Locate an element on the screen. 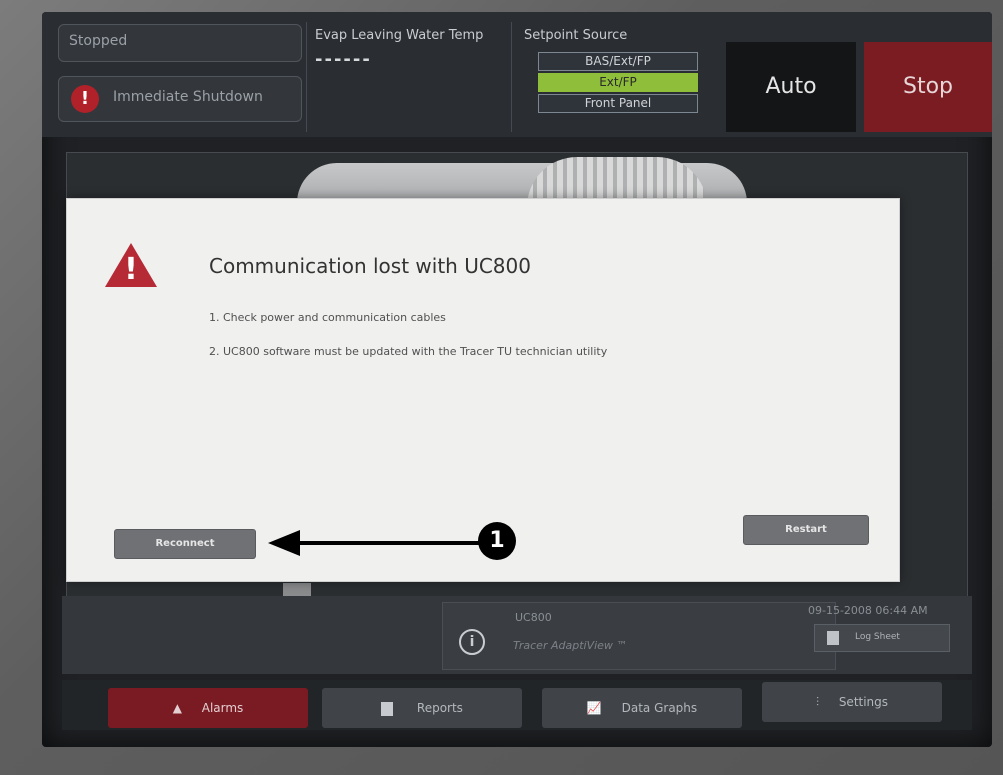 This screenshot has height=775, width=1003. evap-temp-value: ------ is located at coordinates (343, 59).